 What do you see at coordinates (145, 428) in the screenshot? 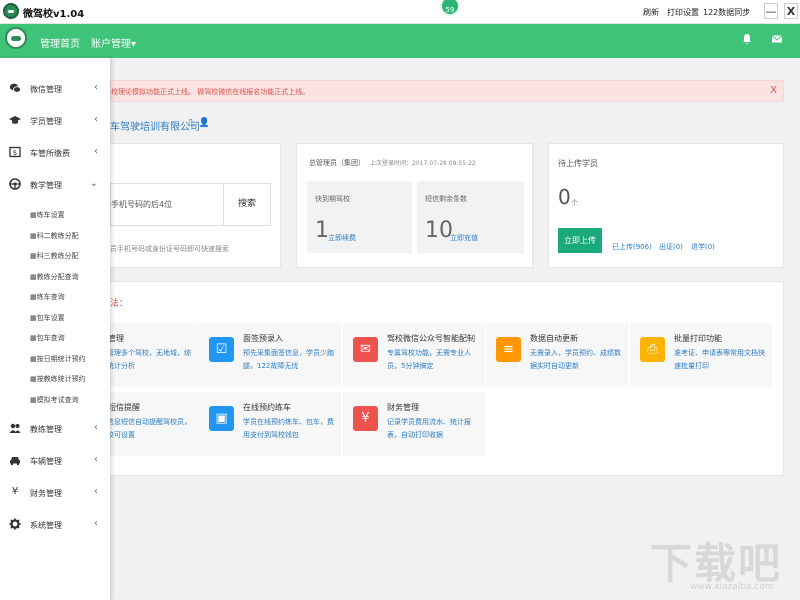
I see `feature-desc: 新信息短信自动提醒驾校员，驾校可设置` at bounding box center [145, 428].